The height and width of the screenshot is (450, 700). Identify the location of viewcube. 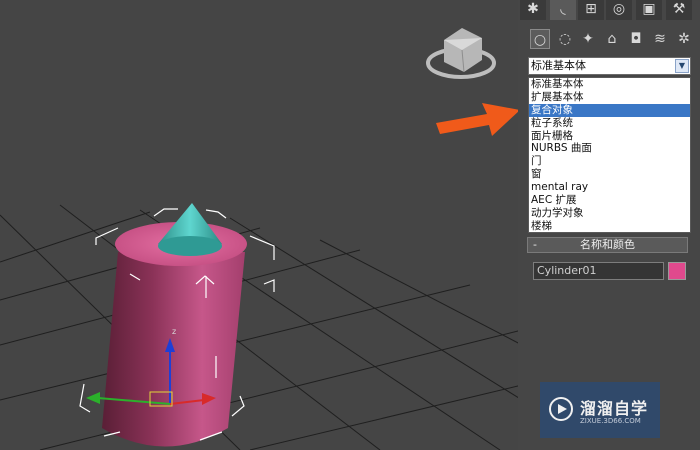
(461, 53).